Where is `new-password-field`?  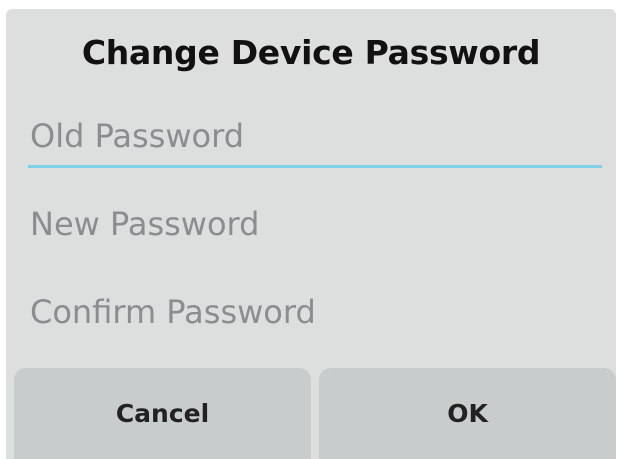 new-password-field is located at coordinates (315, 224).